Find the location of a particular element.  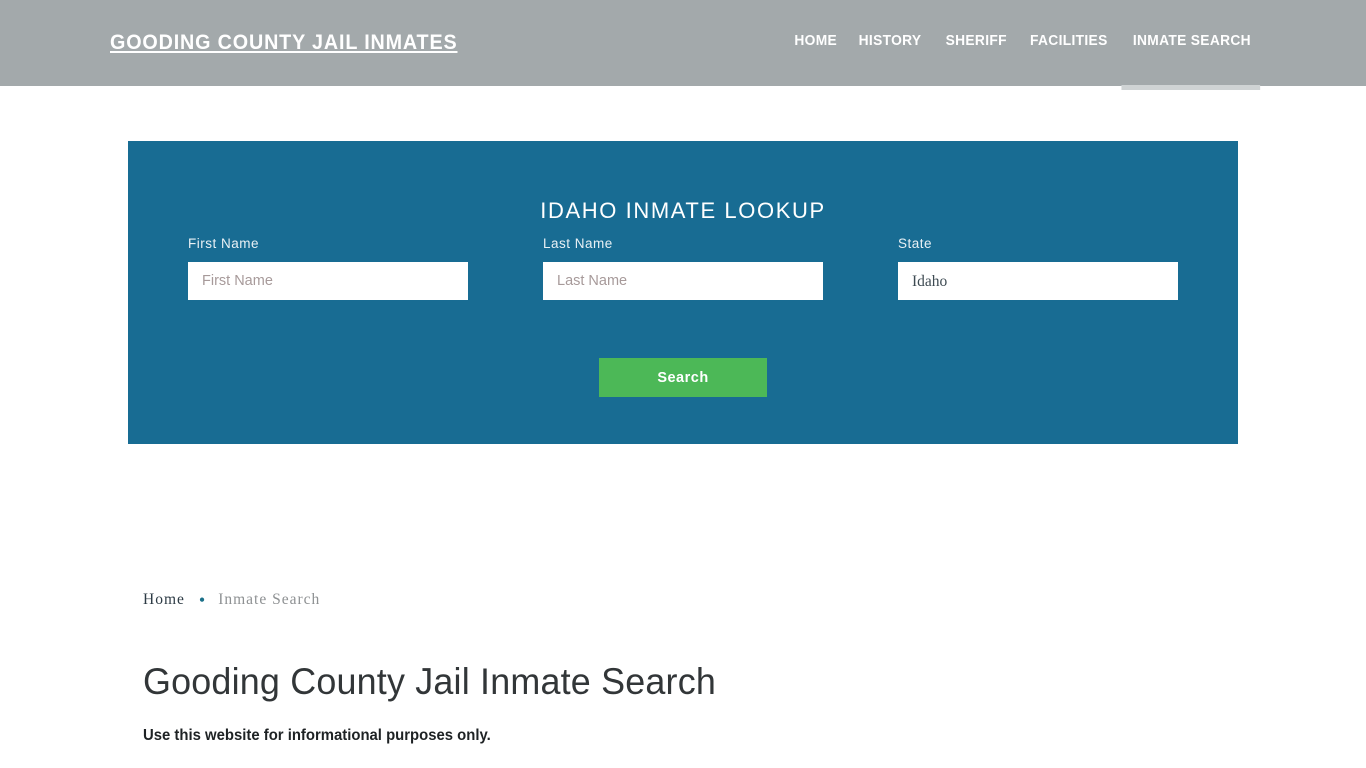

nav-item-history: HISTORY is located at coordinates (891, 41).